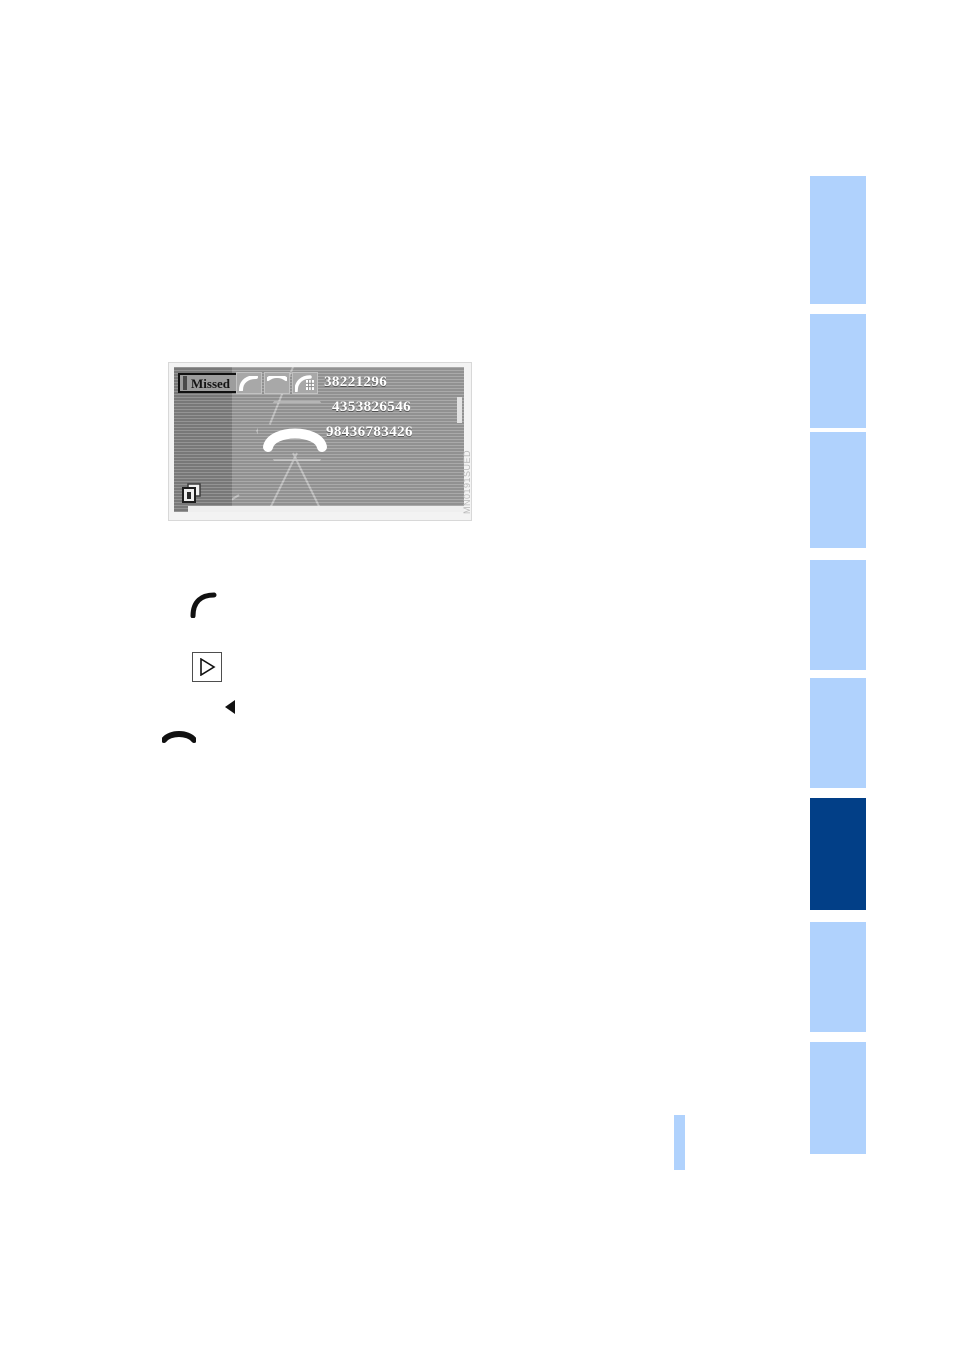 This screenshot has height=1351, width=954. I want to click on status-tab-label: Missed, so click(210, 383).